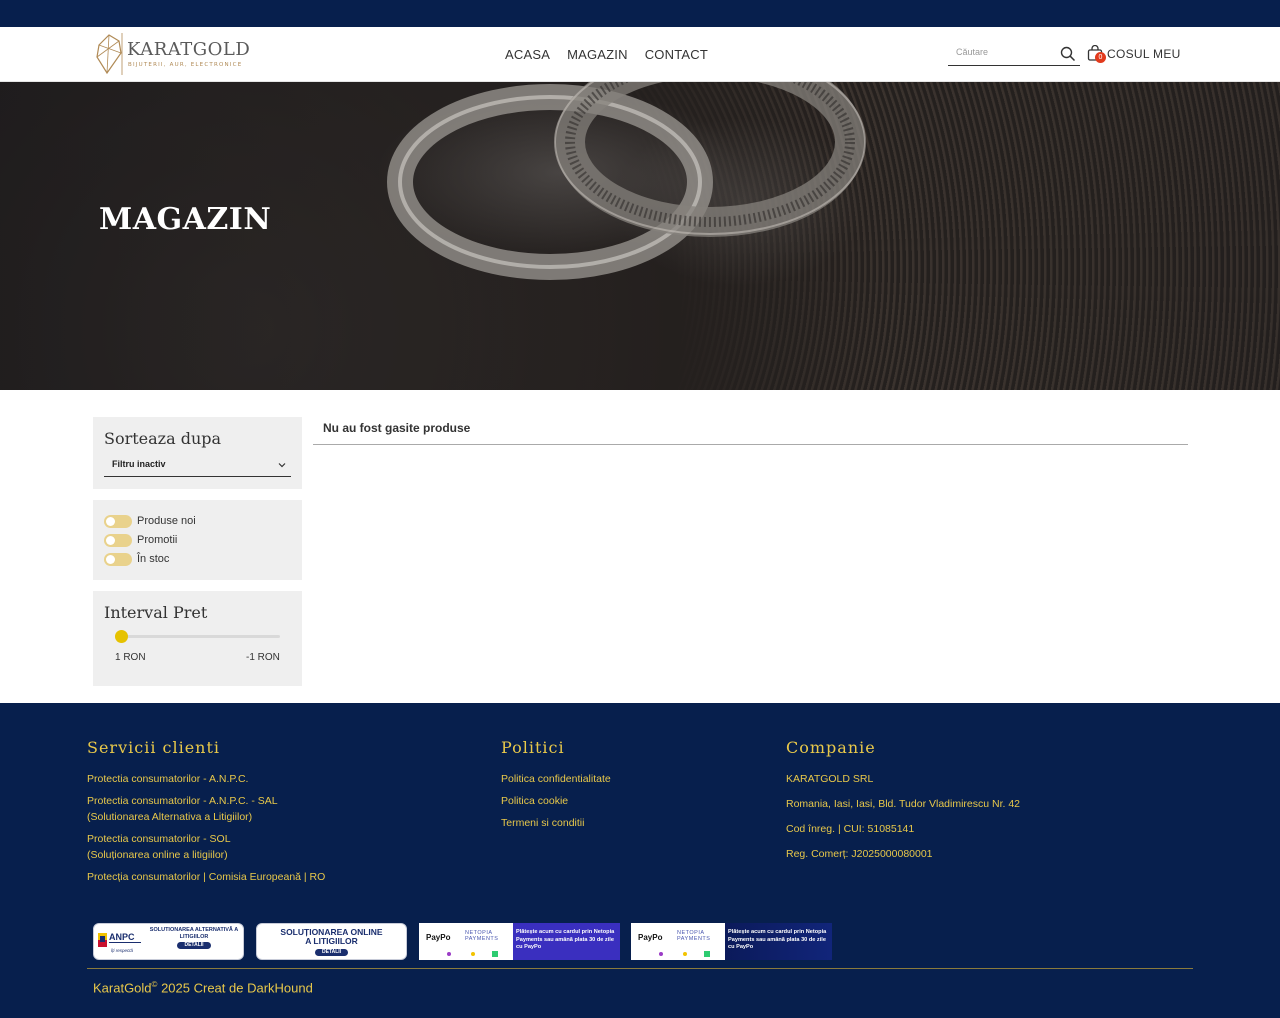  I want to click on anpc-sub: Îți respectă, so click(122, 950).